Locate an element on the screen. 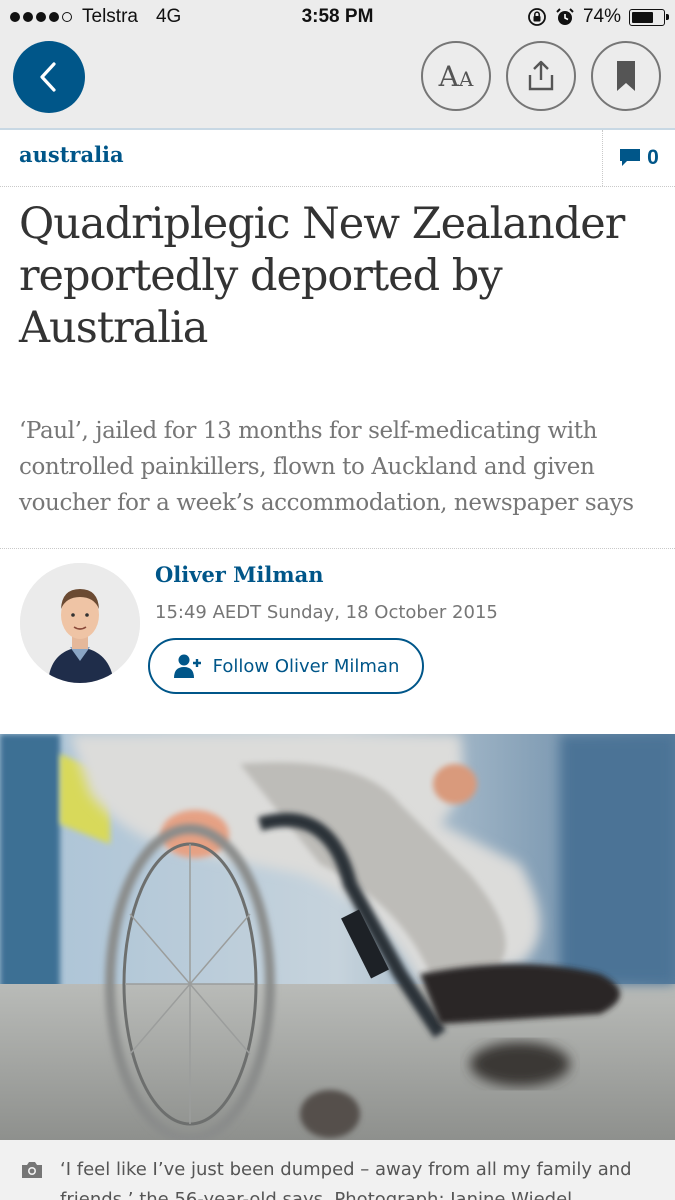  comment-bubble-icon is located at coordinates (630, 157).